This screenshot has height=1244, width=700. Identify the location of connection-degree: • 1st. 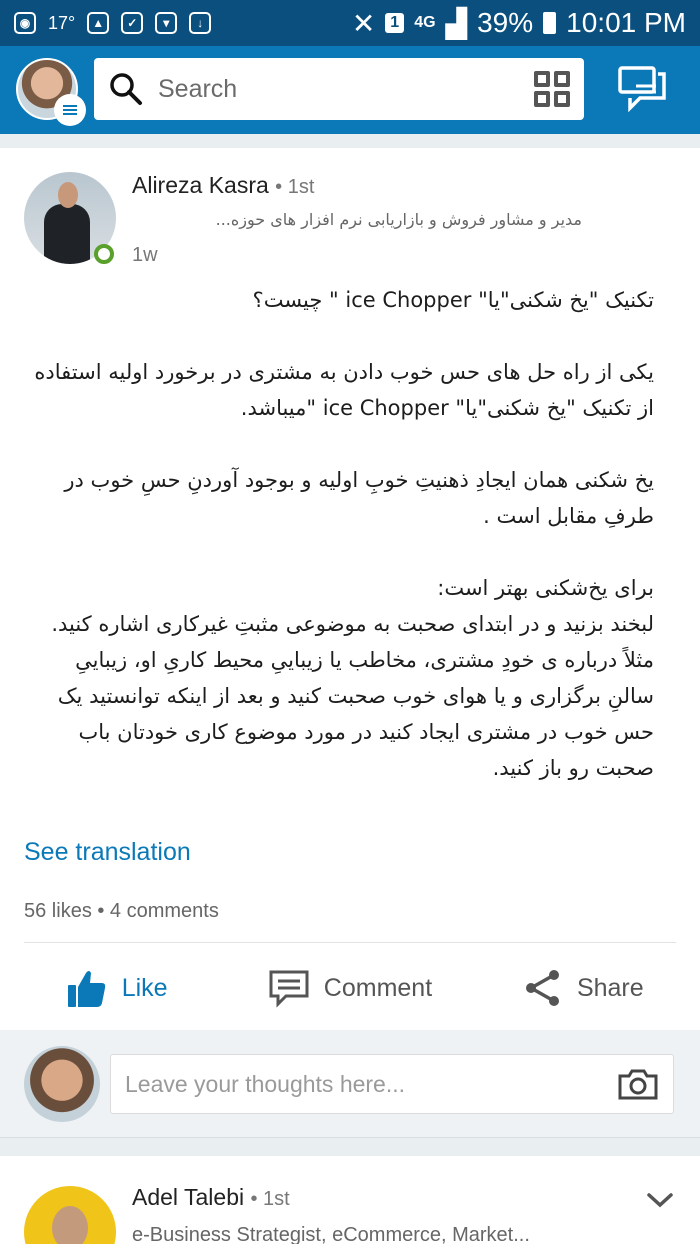
(295, 187).